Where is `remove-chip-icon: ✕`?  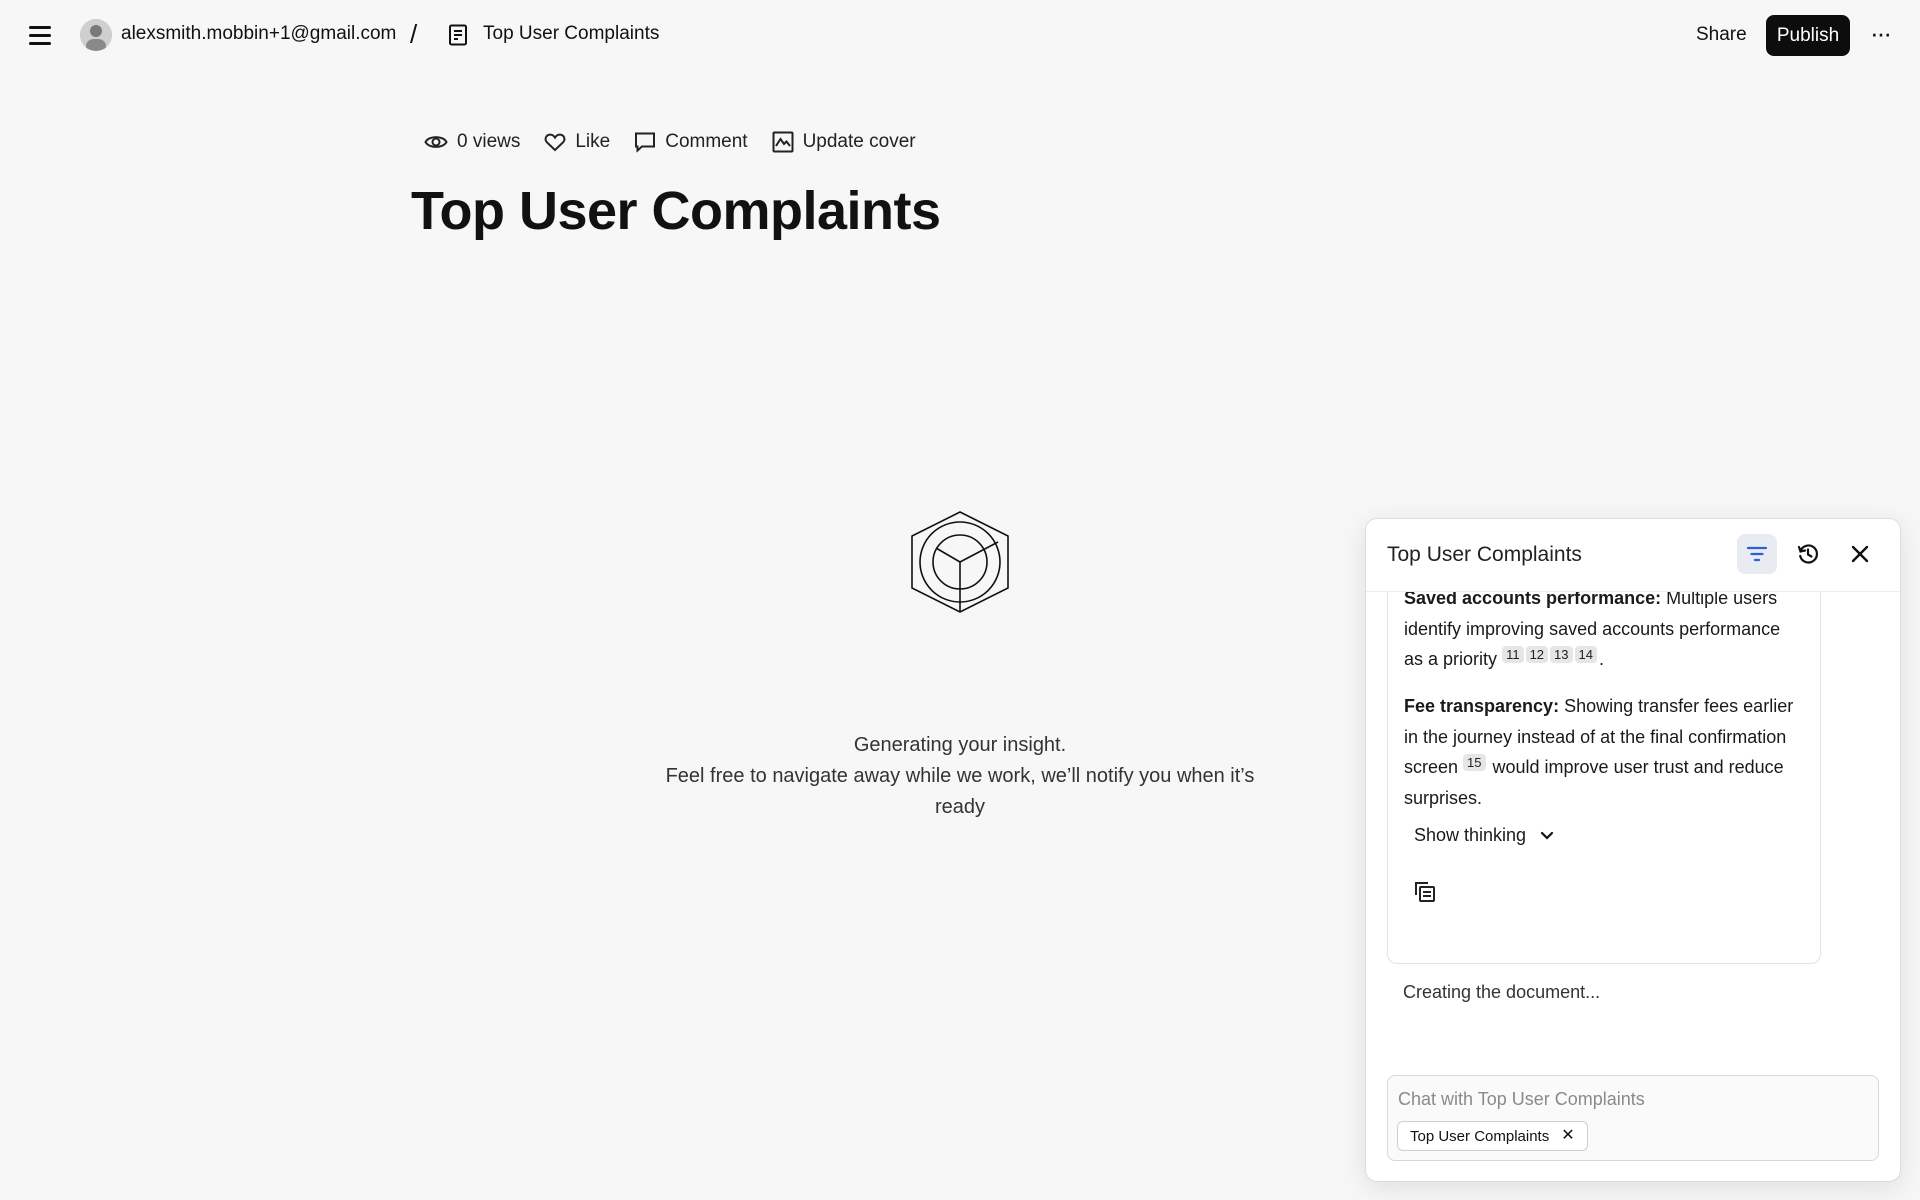 remove-chip-icon: ✕ is located at coordinates (1567, 1136).